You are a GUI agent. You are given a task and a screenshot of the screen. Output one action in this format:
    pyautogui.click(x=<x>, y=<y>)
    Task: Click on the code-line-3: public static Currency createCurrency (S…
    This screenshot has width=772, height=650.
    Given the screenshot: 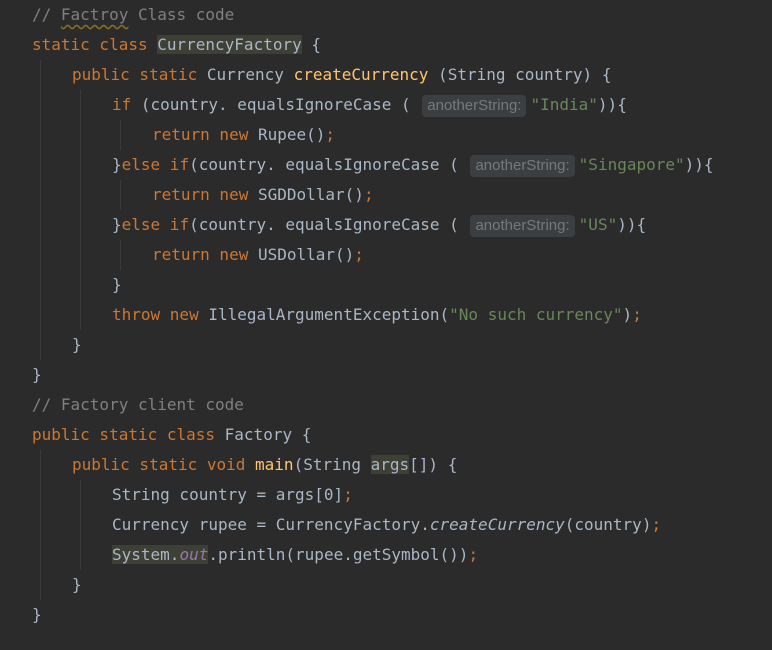 What is the action you would take?
    pyautogui.click(x=341, y=75)
    